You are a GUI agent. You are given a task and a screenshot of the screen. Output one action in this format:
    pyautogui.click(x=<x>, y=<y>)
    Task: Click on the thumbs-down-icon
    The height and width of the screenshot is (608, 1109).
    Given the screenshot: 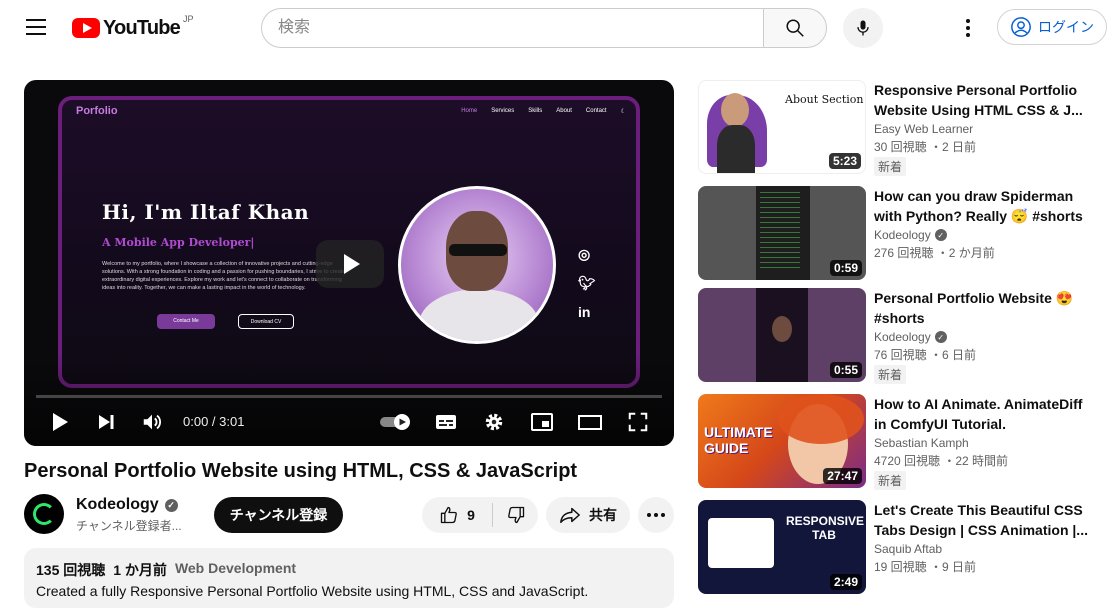 What is the action you would take?
    pyautogui.click(x=515, y=515)
    